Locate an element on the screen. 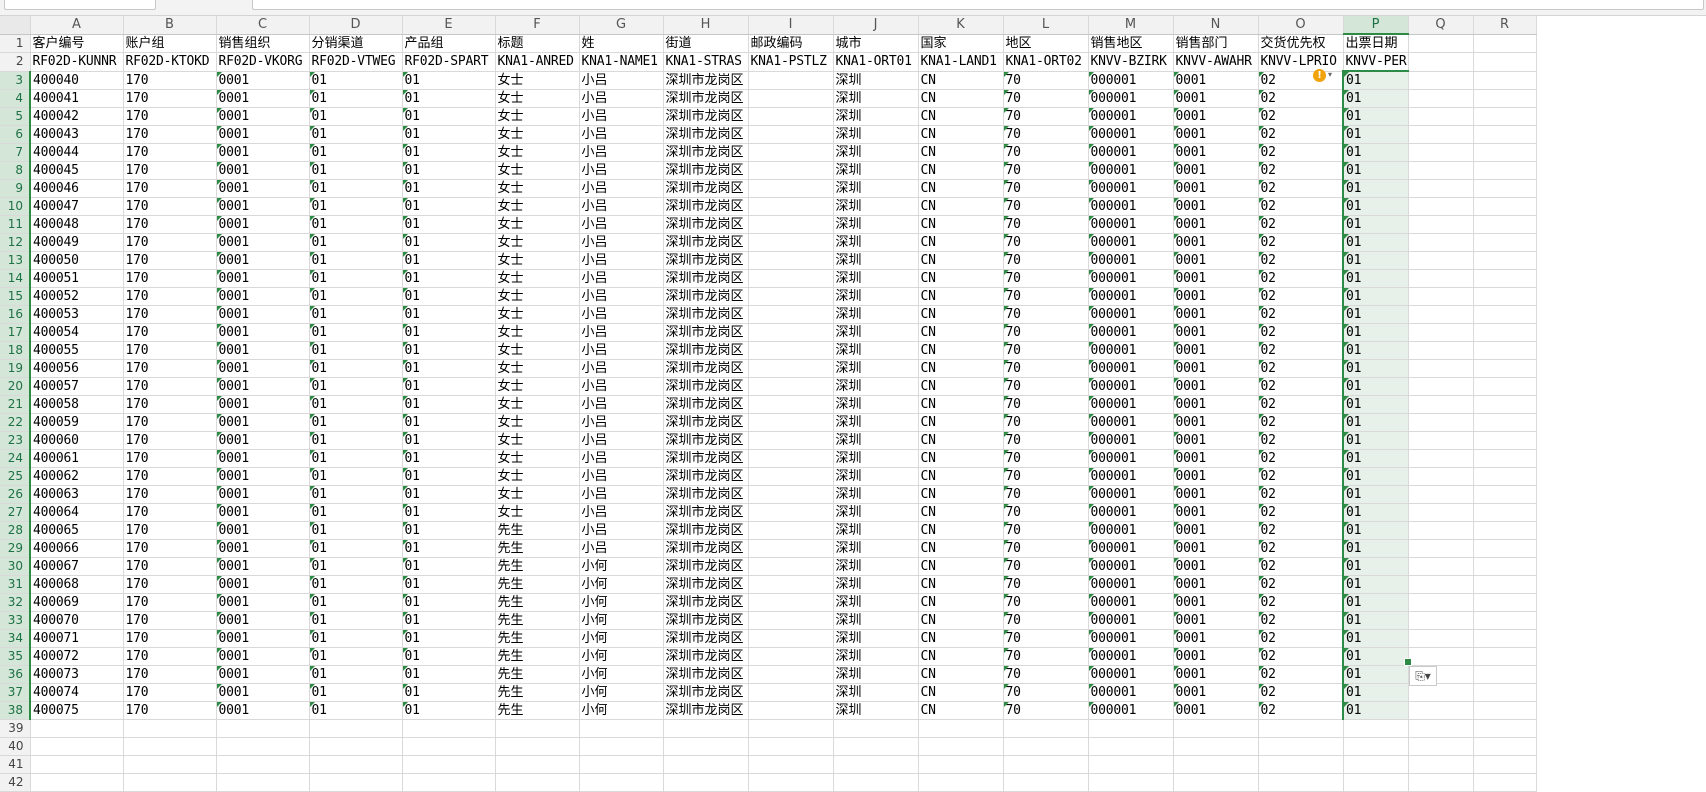 The image size is (1706, 792). cell-h32: 深圳市龙岗区 is located at coordinates (706, 602).